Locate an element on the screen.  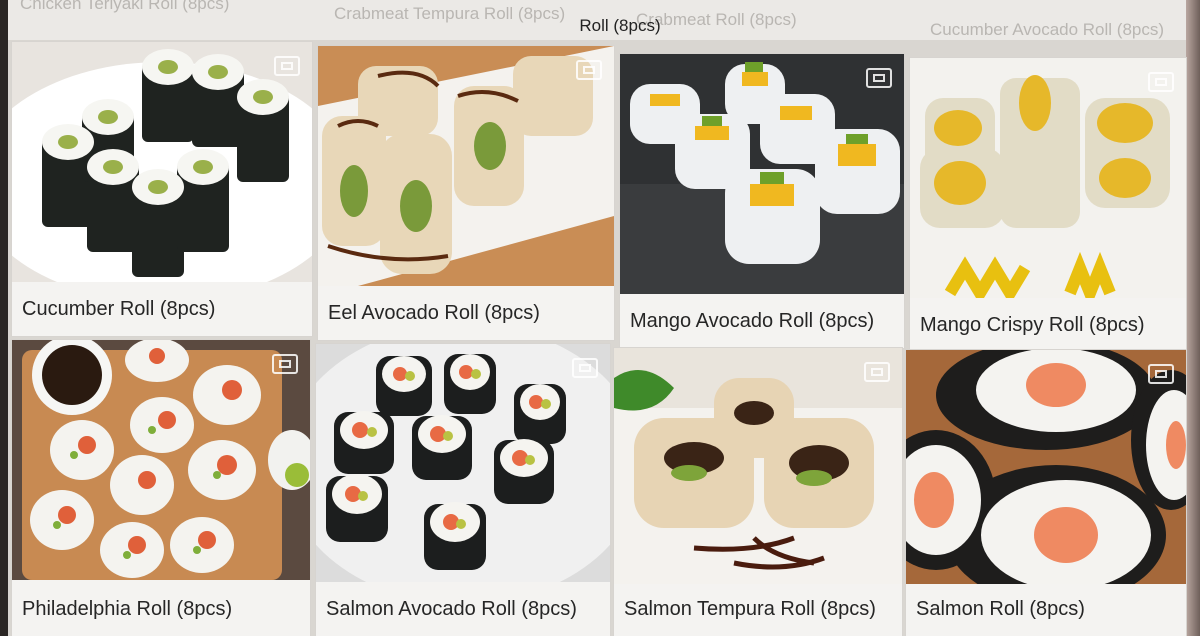
menu-item-name: Mango Avocado Roll (8pcs) is located at coordinates (752, 321).